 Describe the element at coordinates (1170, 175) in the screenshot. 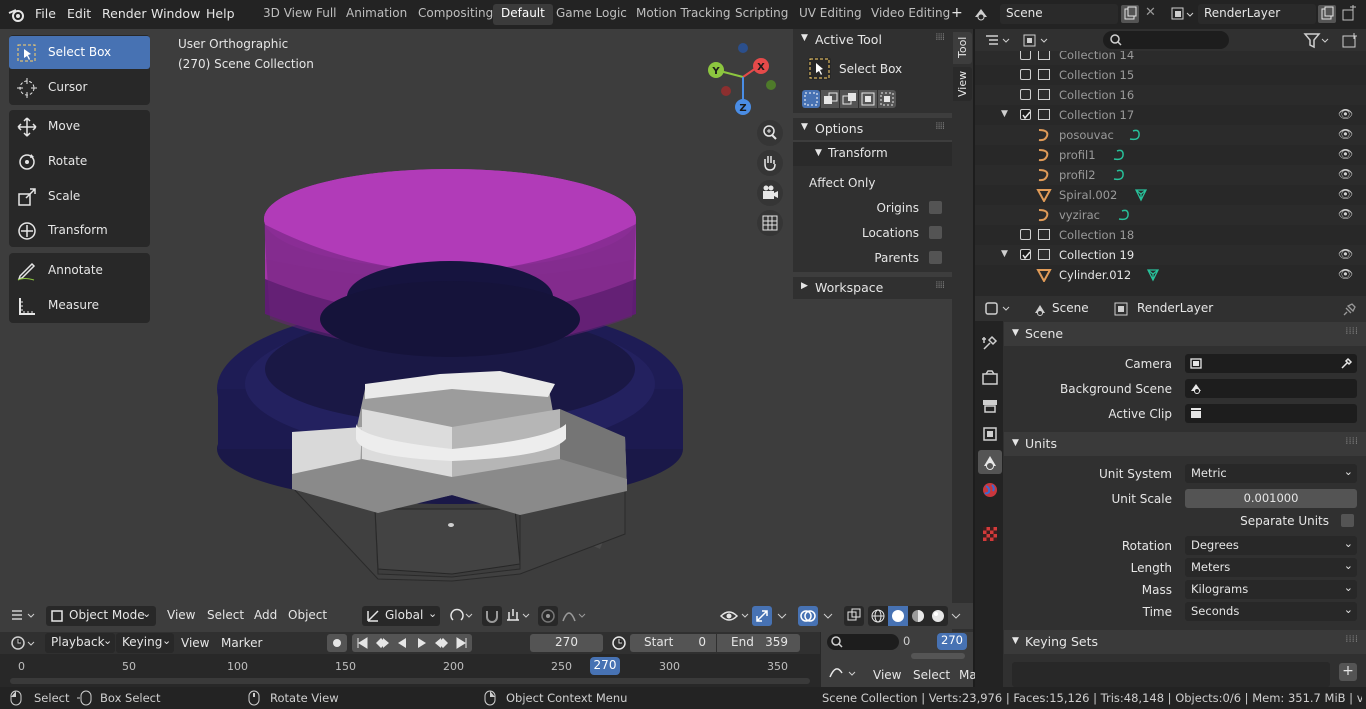

I see `outliner-row-profil2: profil2 👁` at that location.